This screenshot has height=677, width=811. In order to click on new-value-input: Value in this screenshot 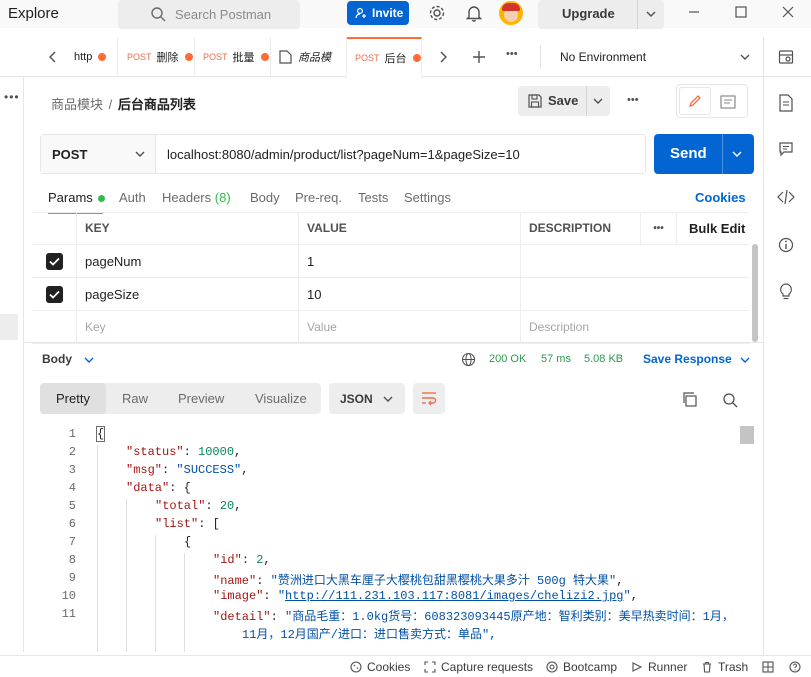, I will do `click(410, 327)`.